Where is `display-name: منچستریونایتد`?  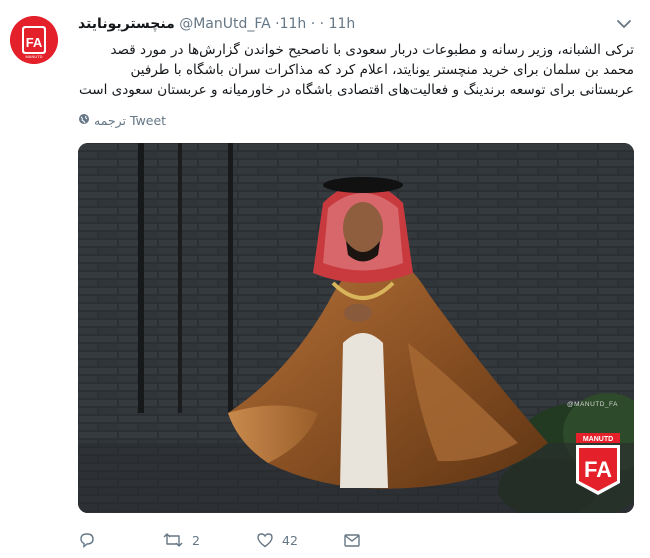 display-name: منچستریونایتد is located at coordinates (126, 24).